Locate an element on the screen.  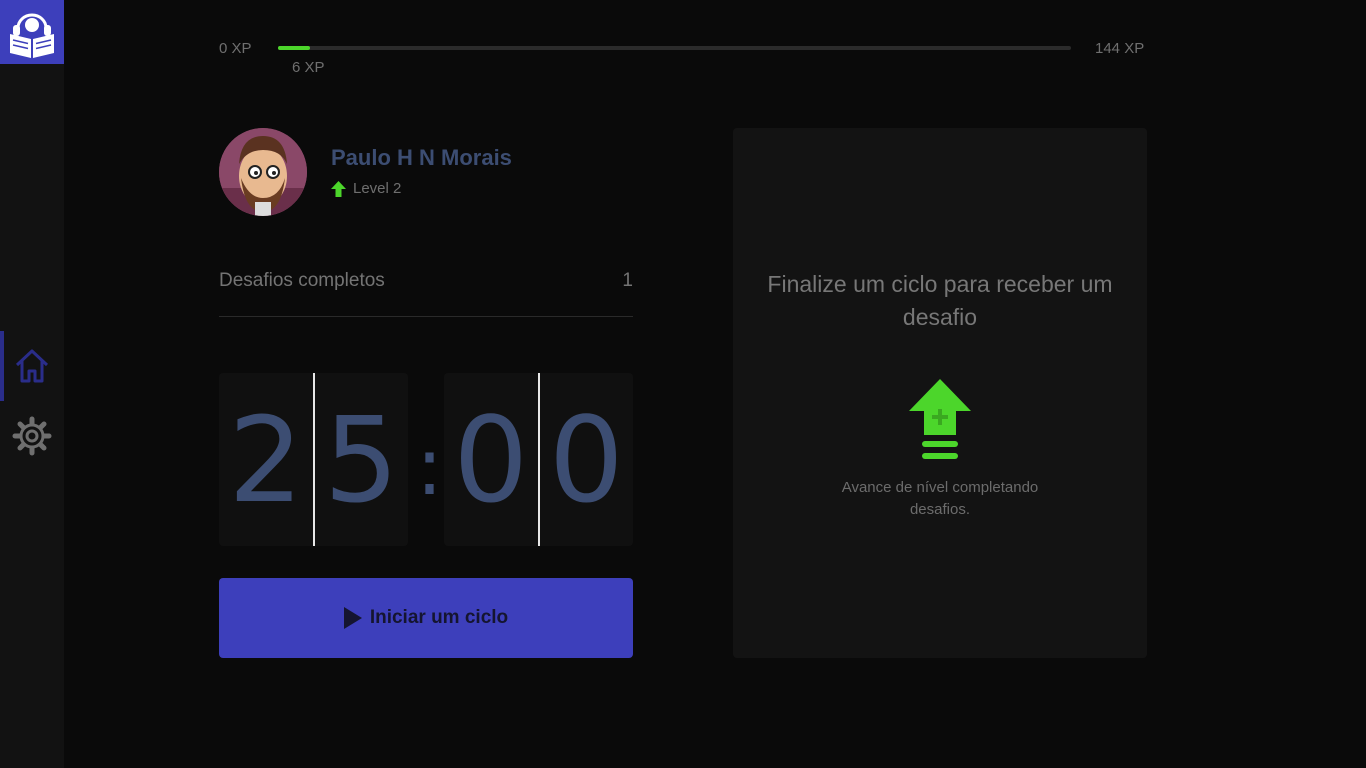
sidebar-item-settings is located at coordinates (32, 436).